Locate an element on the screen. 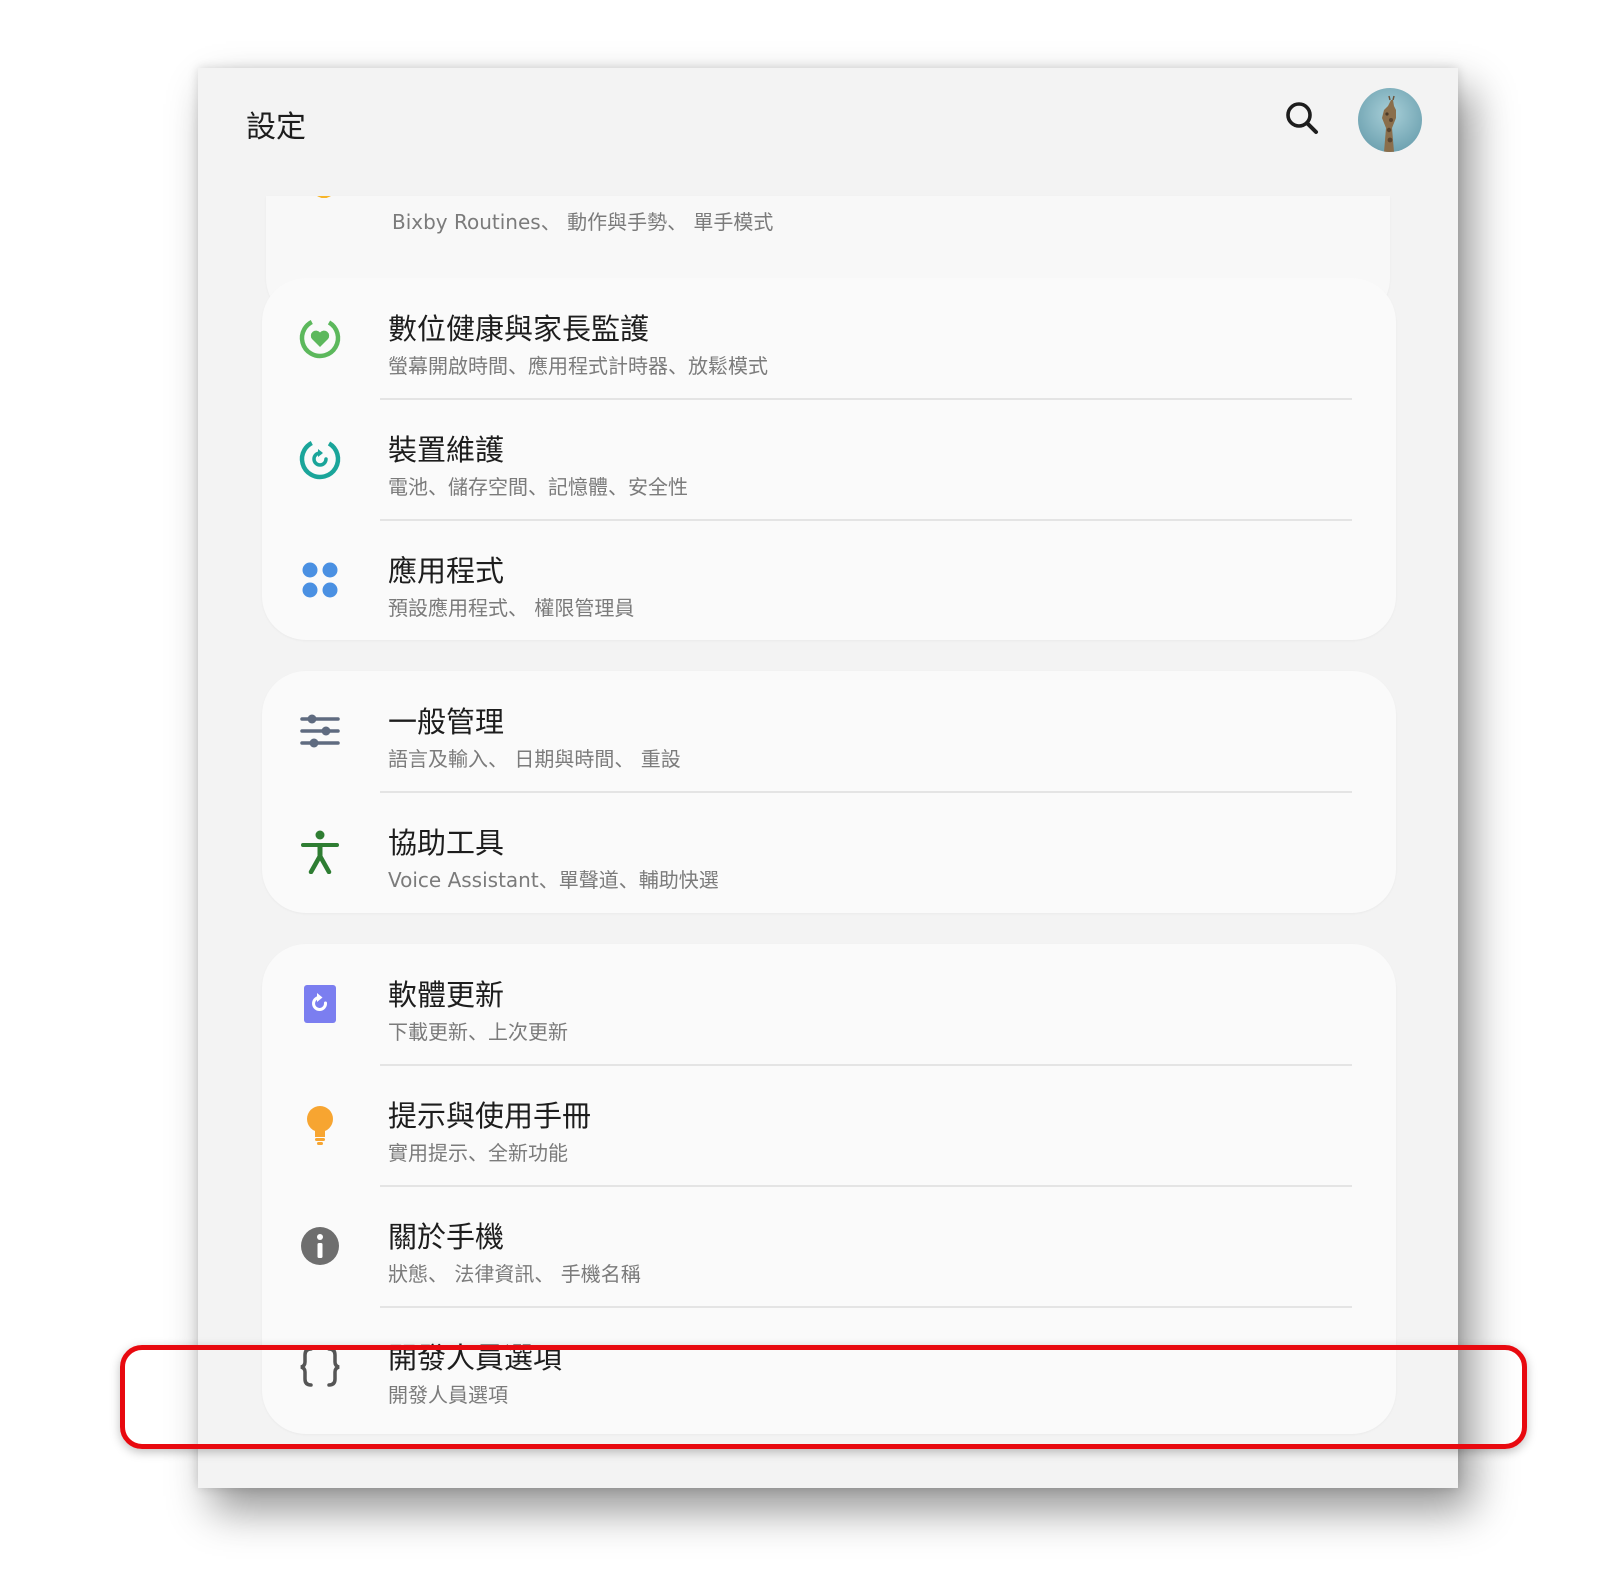  search-icon is located at coordinates (1302, 118).